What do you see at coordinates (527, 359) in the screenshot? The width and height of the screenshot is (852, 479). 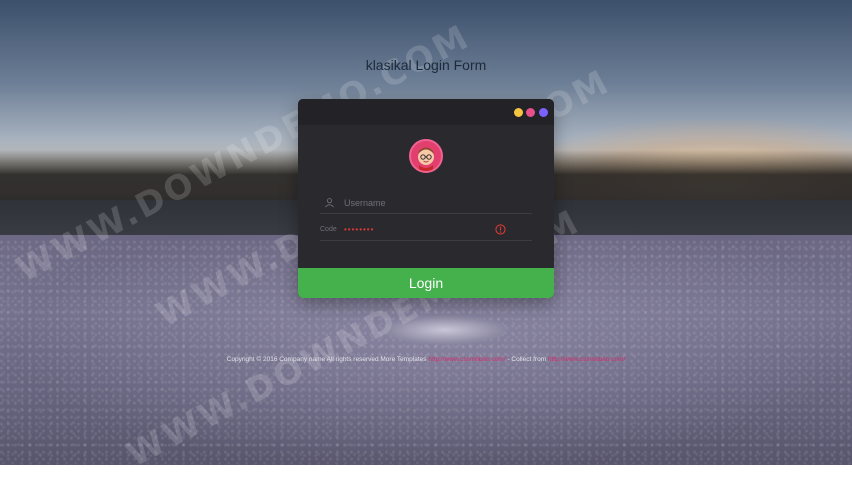 I see `collect-text: - Collect from` at bounding box center [527, 359].